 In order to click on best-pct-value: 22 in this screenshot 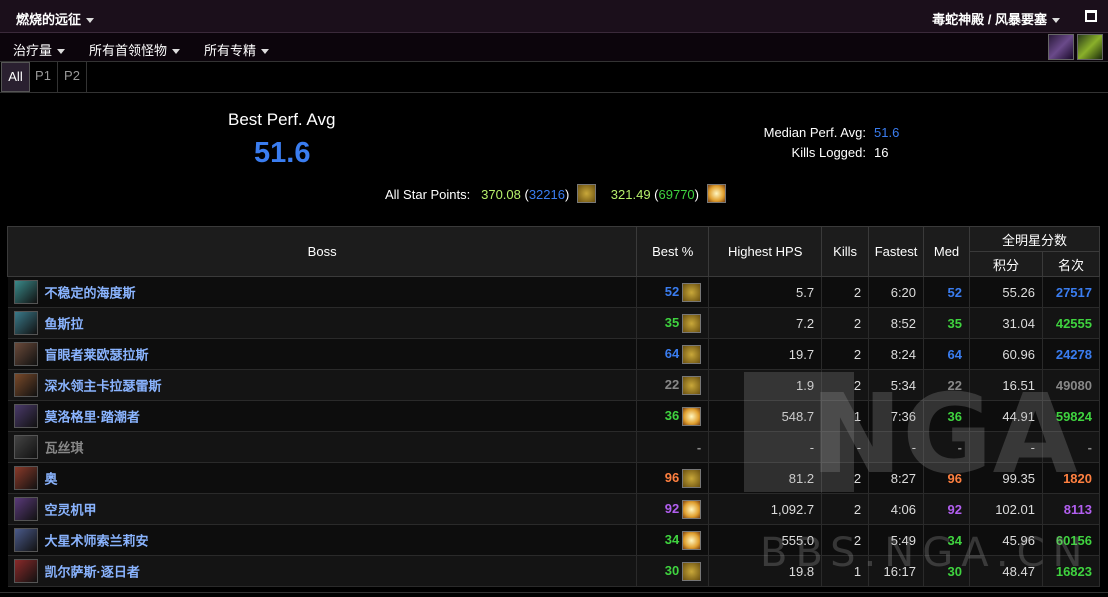, I will do `click(672, 384)`.